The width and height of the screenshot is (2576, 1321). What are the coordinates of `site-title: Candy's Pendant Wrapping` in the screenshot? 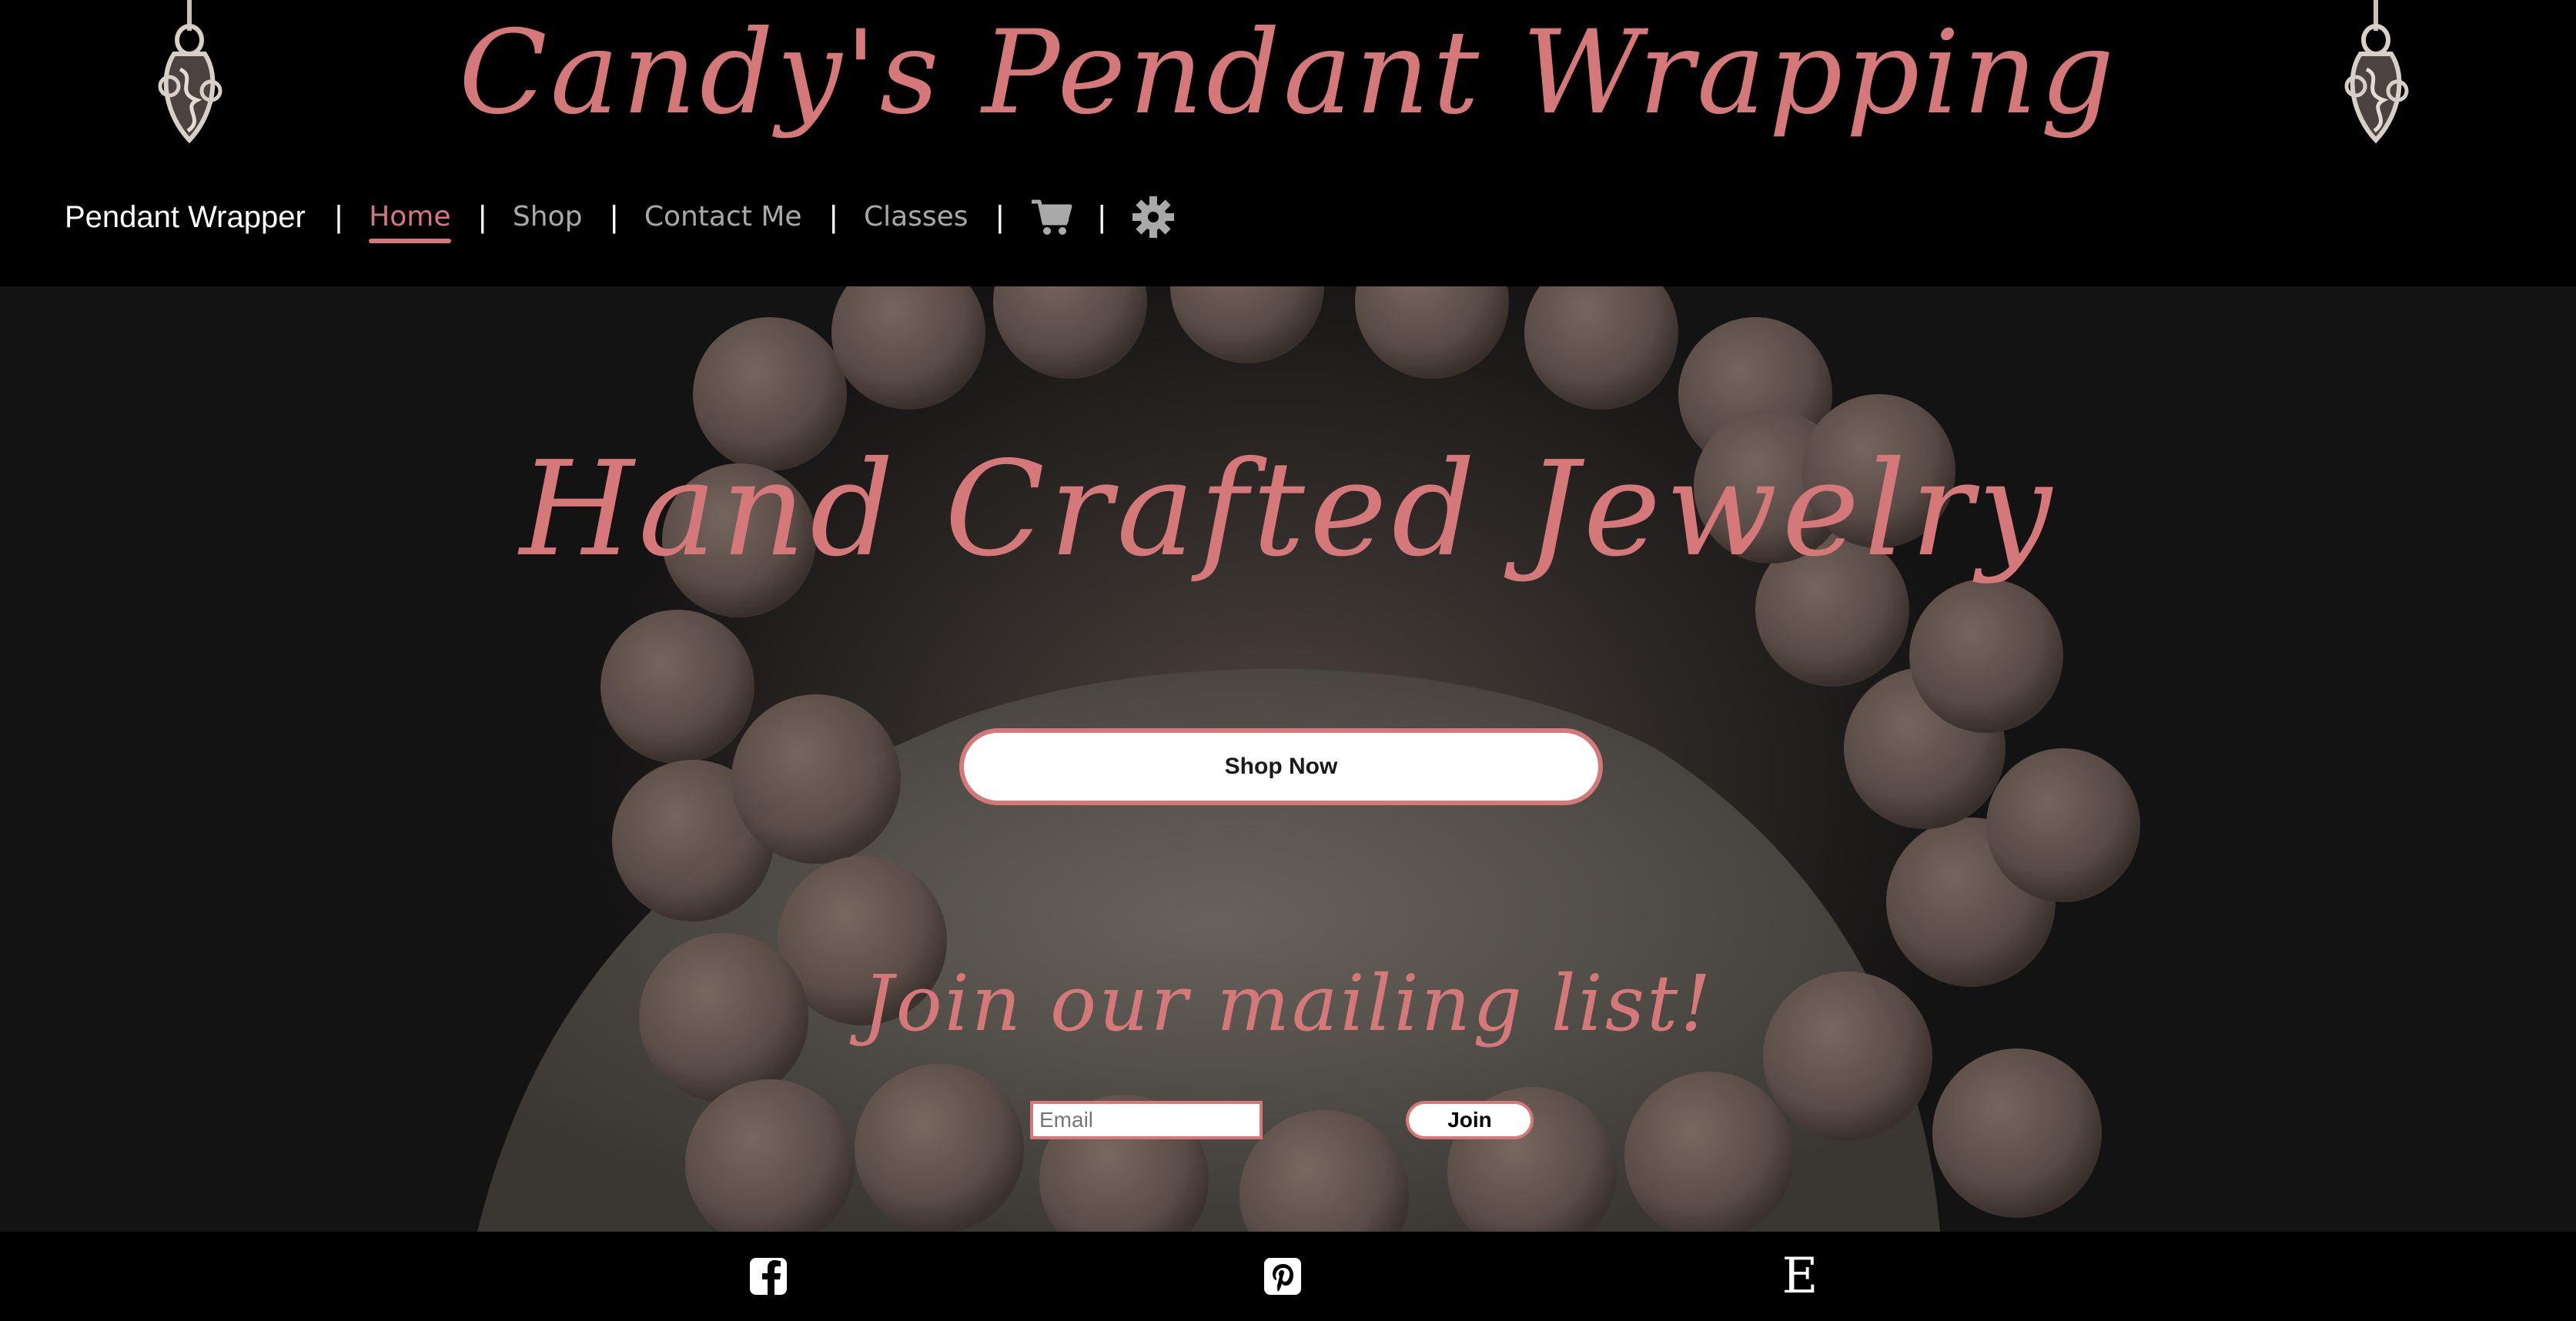 It's located at (1288, 73).